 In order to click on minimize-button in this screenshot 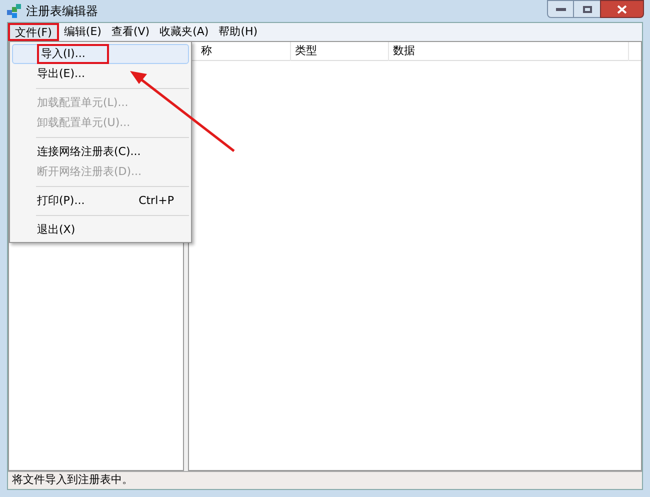, I will do `click(560, 9)`.